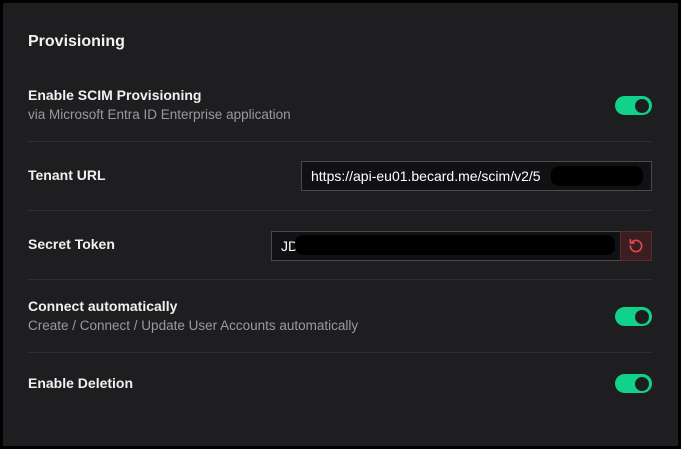 Image resolution: width=681 pixels, height=449 pixels. I want to click on enable-deletion-toggle, so click(633, 383).